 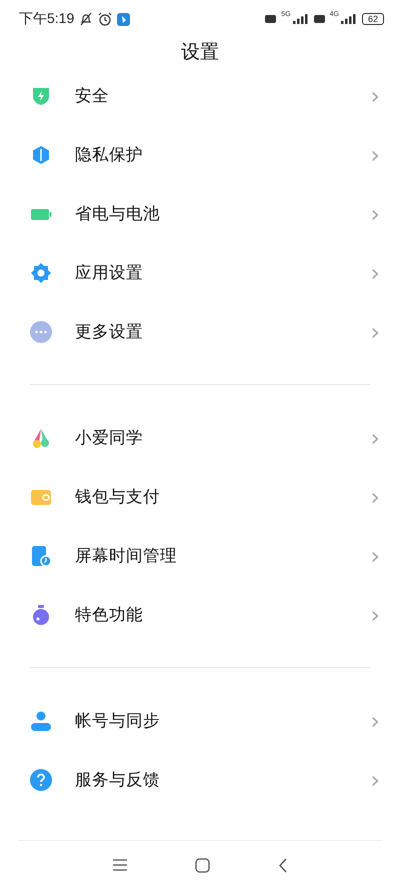 What do you see at coordinates (41, 555) in the screenshot?
I see `screen-time-icon` at bounding box center [41, 555].